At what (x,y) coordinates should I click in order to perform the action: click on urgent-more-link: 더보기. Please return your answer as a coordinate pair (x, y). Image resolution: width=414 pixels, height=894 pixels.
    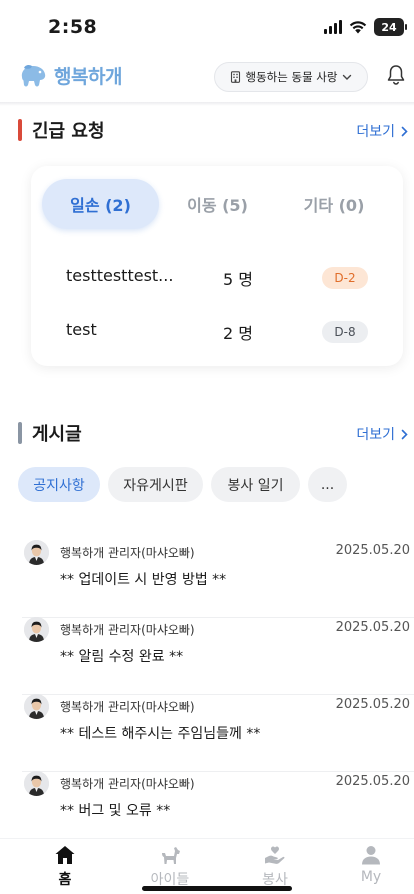
    Looking at the image, I should click on (382, 131).